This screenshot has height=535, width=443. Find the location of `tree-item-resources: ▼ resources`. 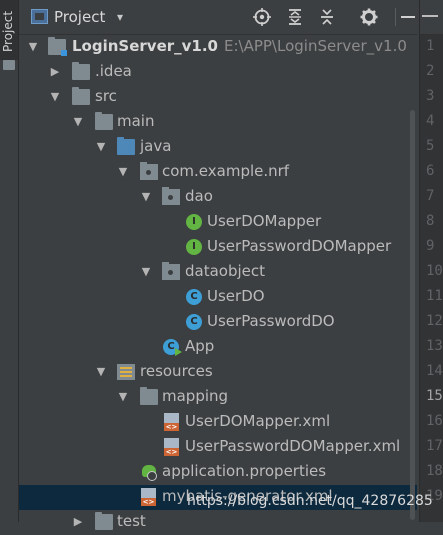

tree-item-resources: ▼ resources is located at coordinates (218, 372).